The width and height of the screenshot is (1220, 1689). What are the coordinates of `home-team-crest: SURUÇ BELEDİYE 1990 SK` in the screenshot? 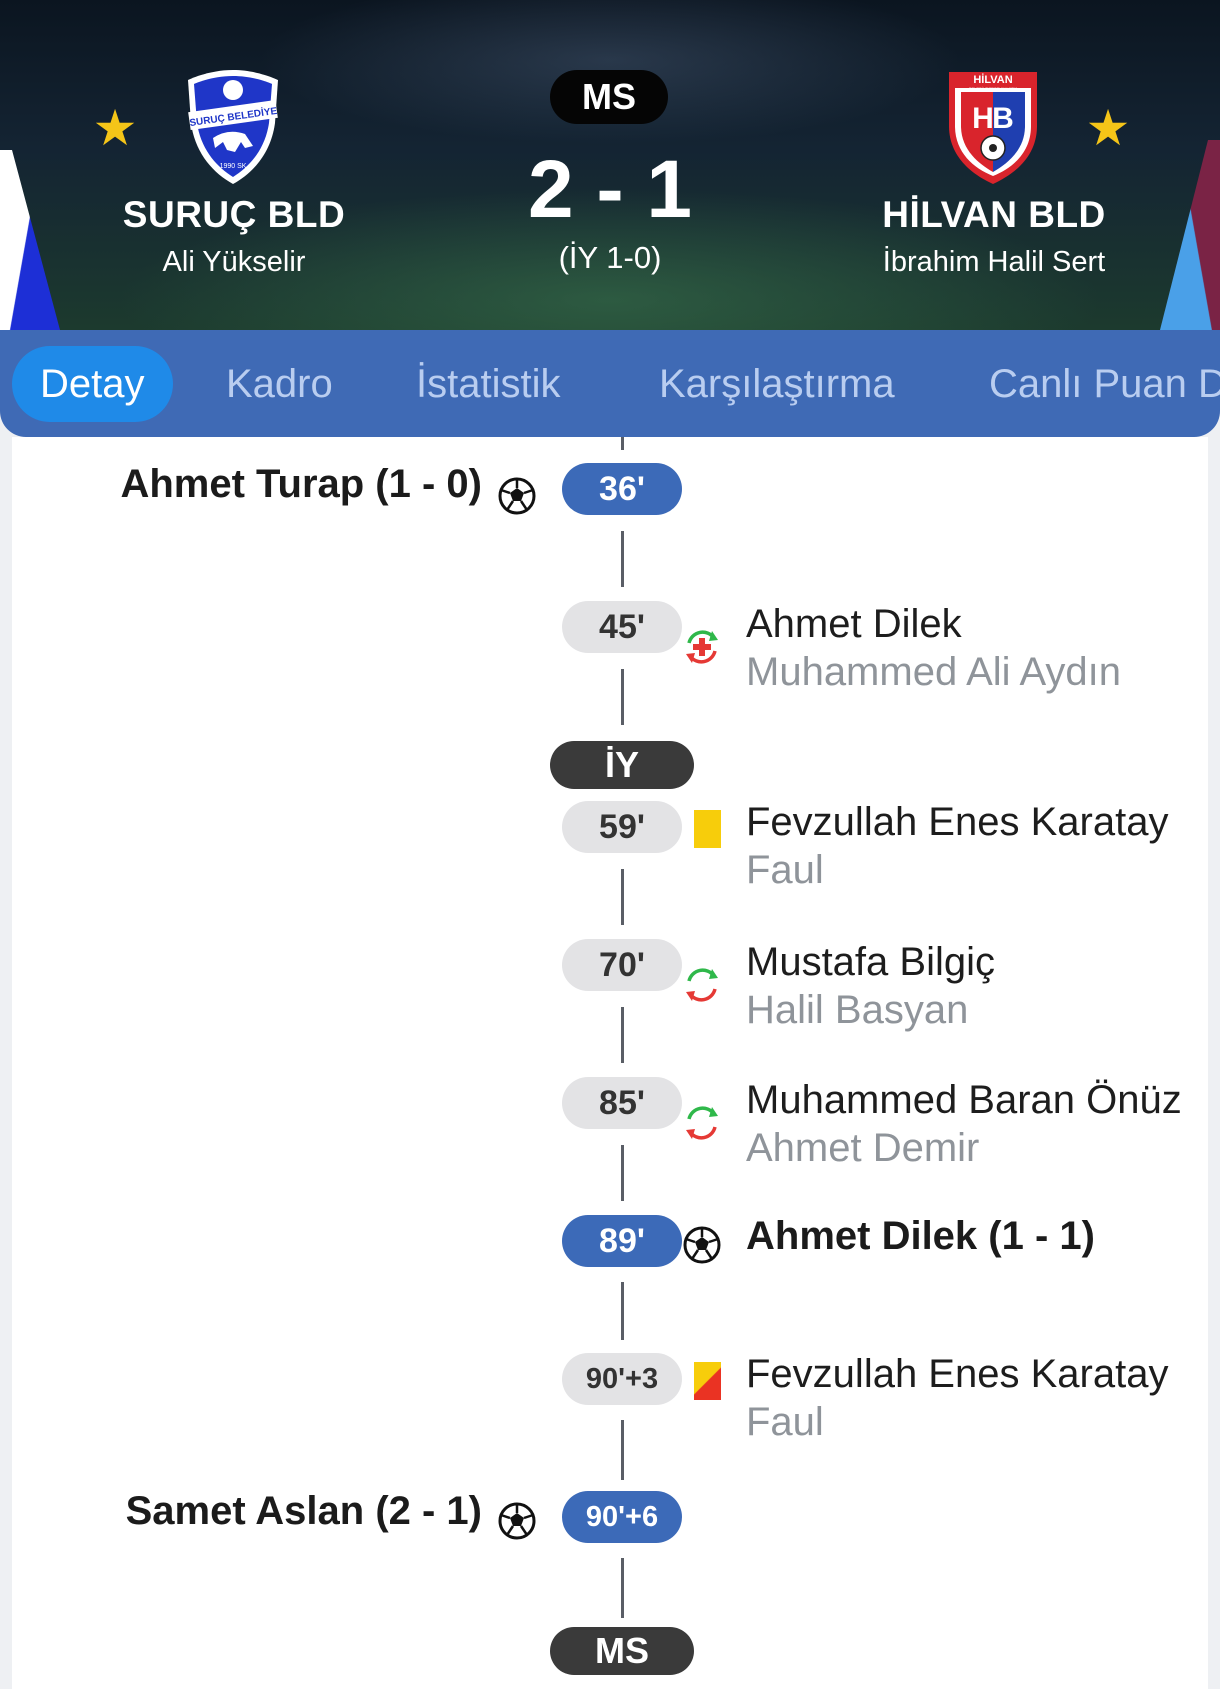 It's located at (233, 127).